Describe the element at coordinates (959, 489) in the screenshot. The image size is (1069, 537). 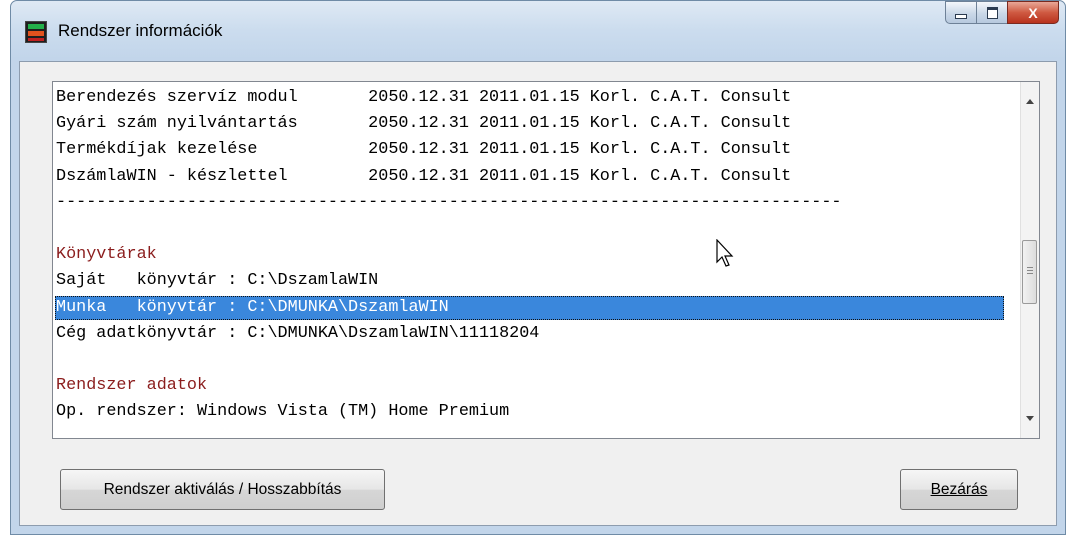
I see `close-button: Bezárás` at that location.